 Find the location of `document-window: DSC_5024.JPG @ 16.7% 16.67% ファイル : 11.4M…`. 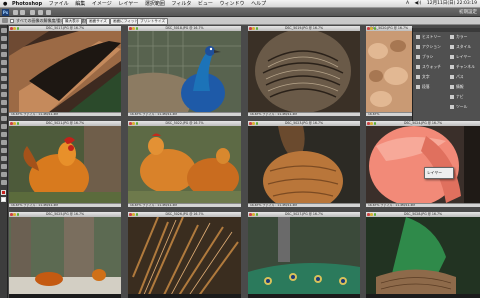

document-window: DSC_5024.JPG @ 16.7% 16.67% ファイル : 11.4M… is located at coordinates (423, 164).